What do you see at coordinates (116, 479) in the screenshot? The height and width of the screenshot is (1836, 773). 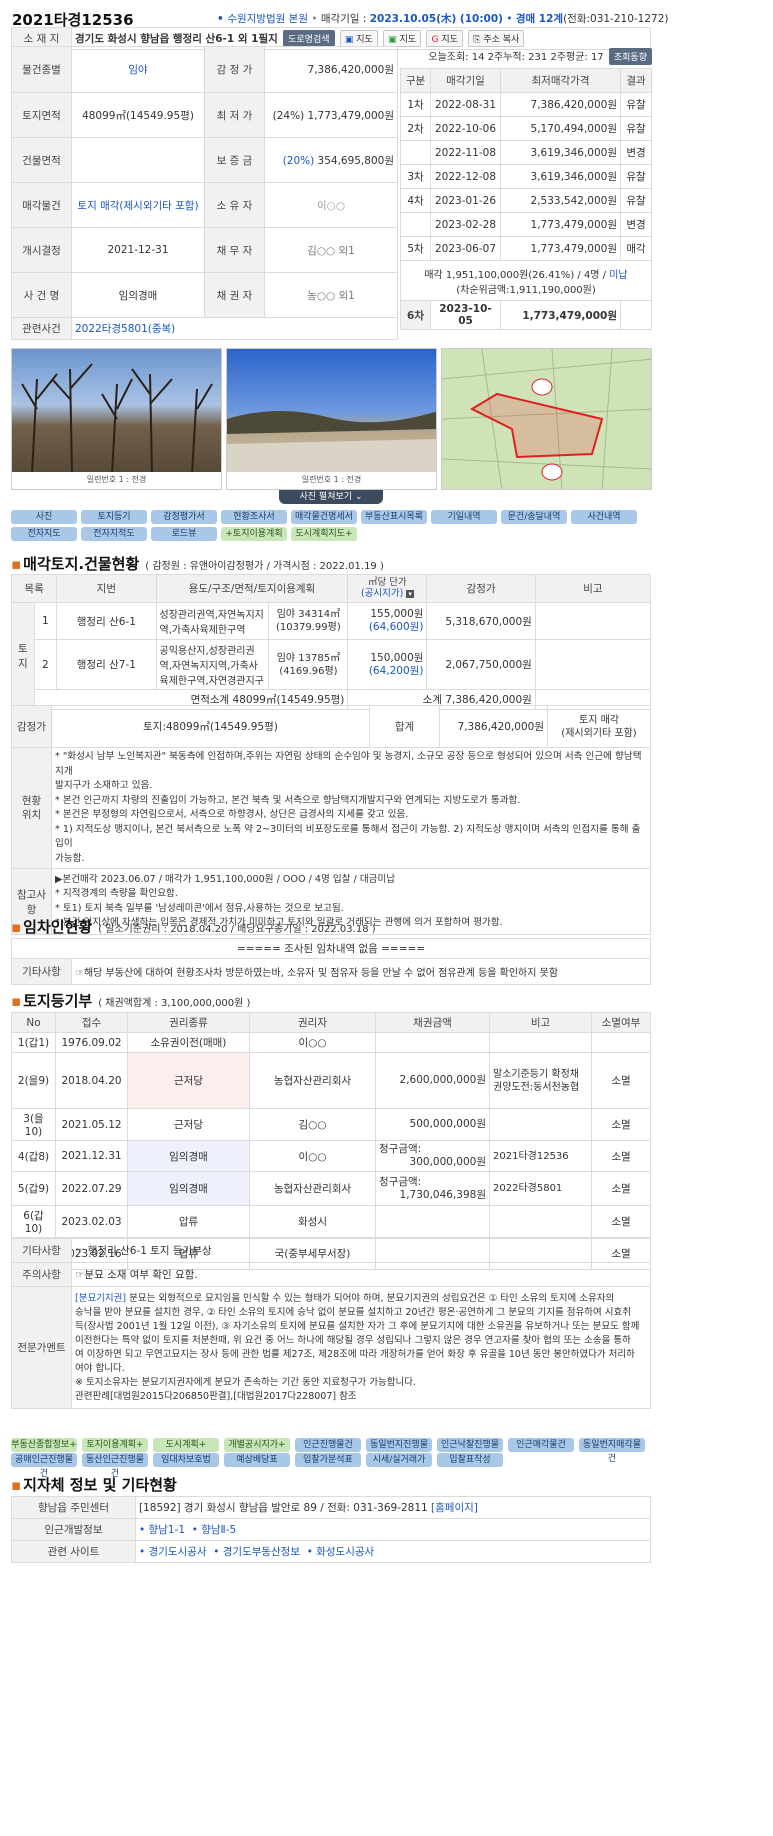 I see `photo-1-caption: 일련번호 1 : 전경` at bounding box center [116, 479].